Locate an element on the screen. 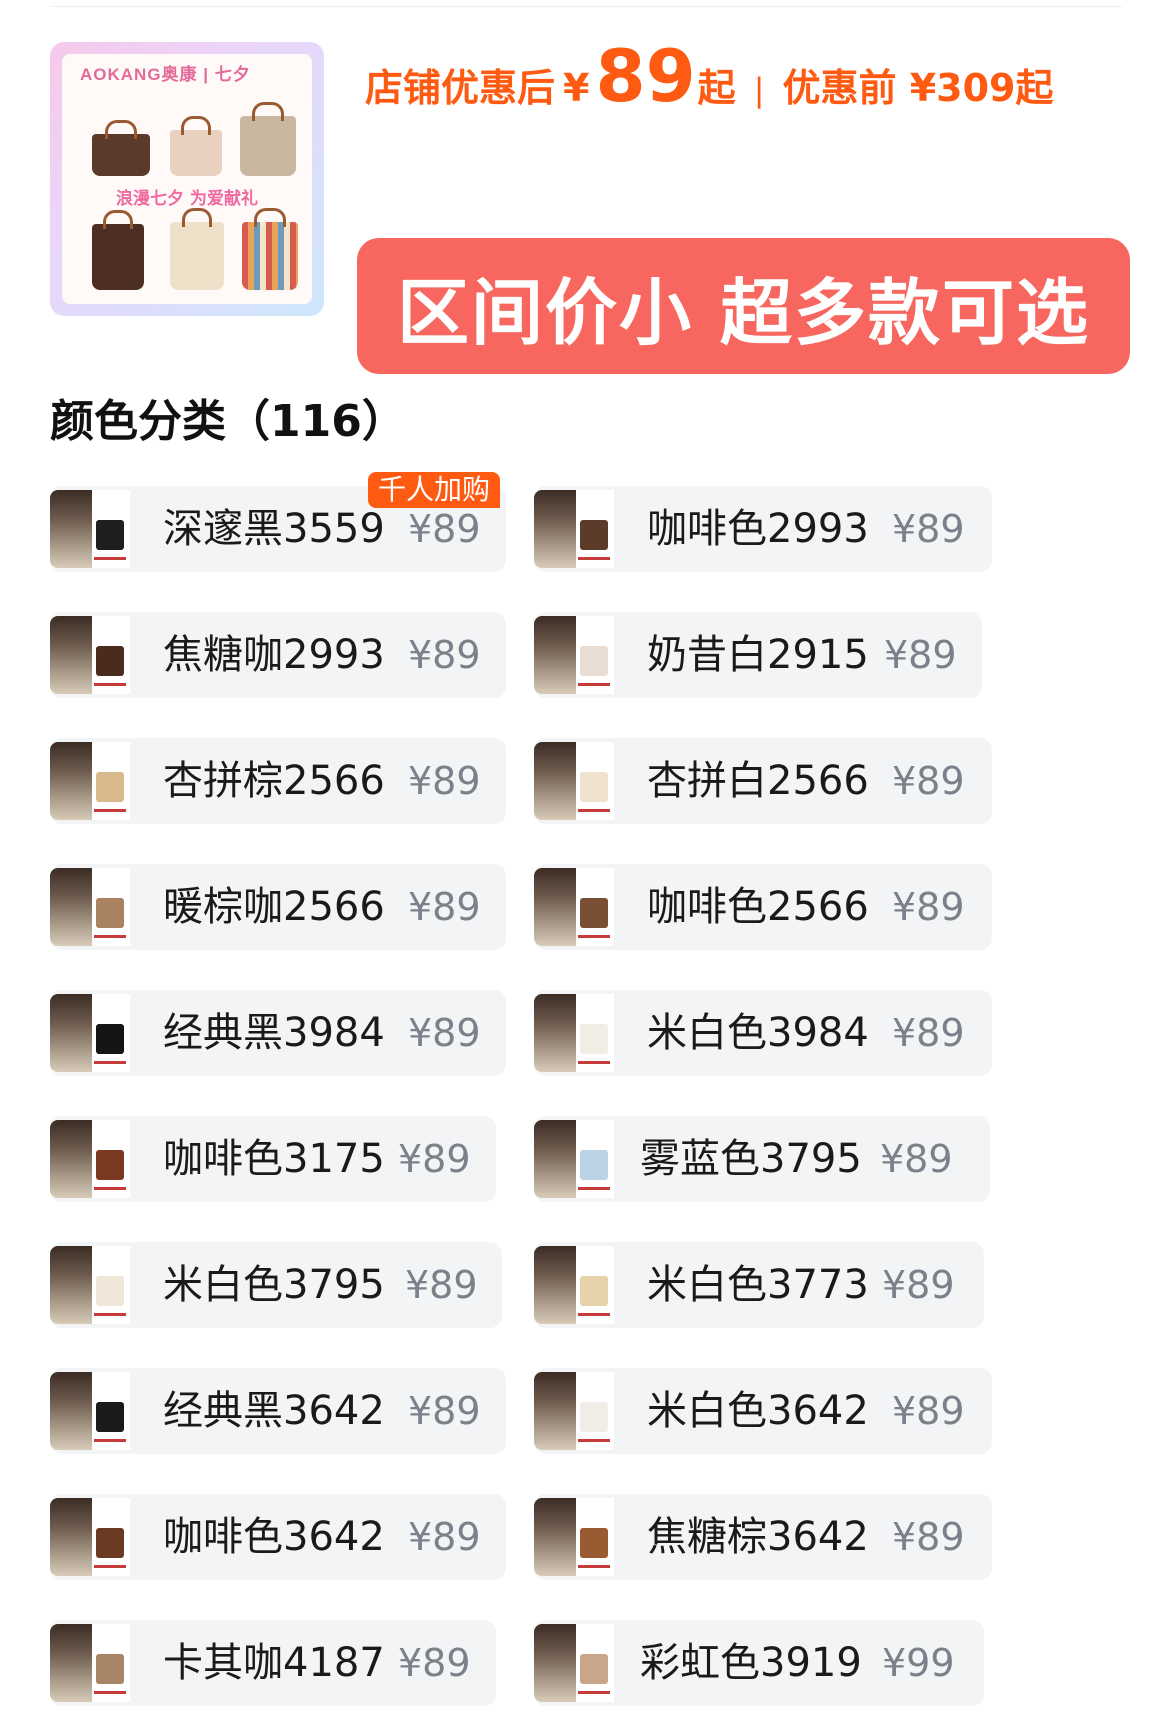  option-name: 奶昔白2915 is located at coordinates (758, 655).